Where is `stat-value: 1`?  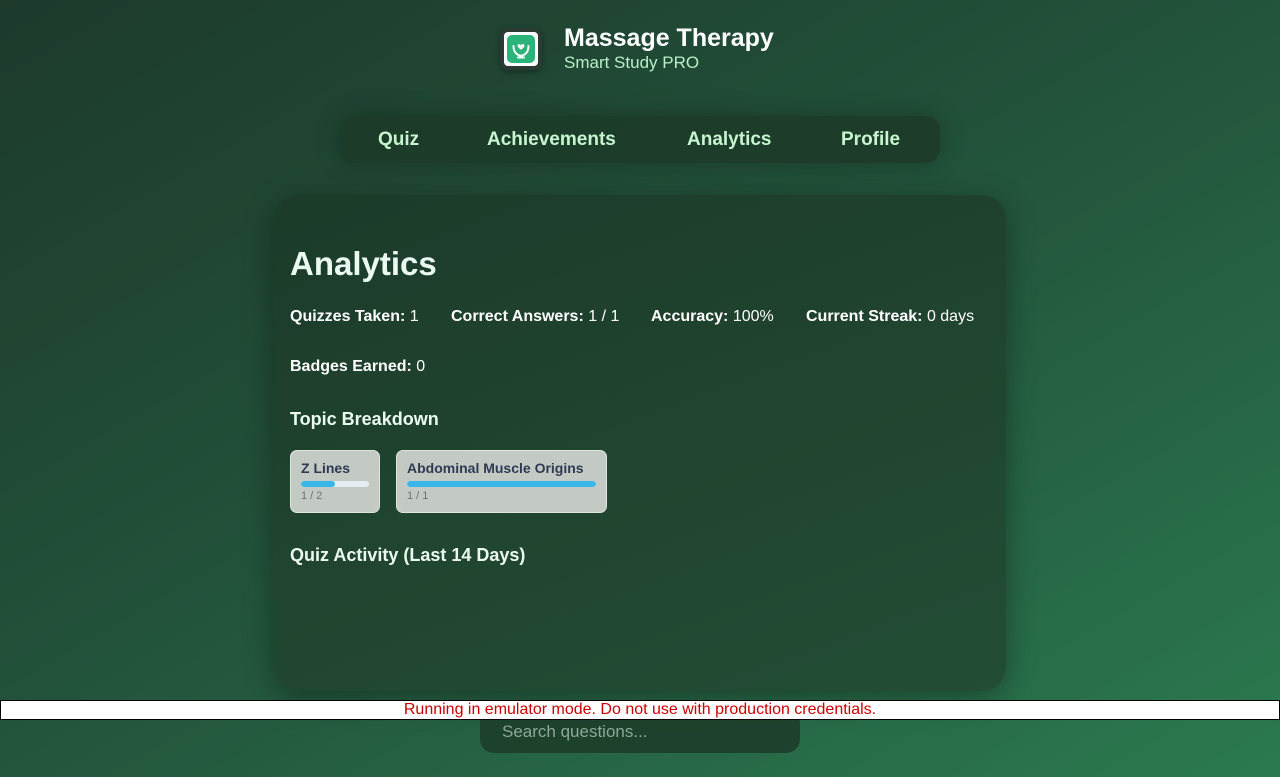 stat-value: 1 is located at coordinates (414, 316).